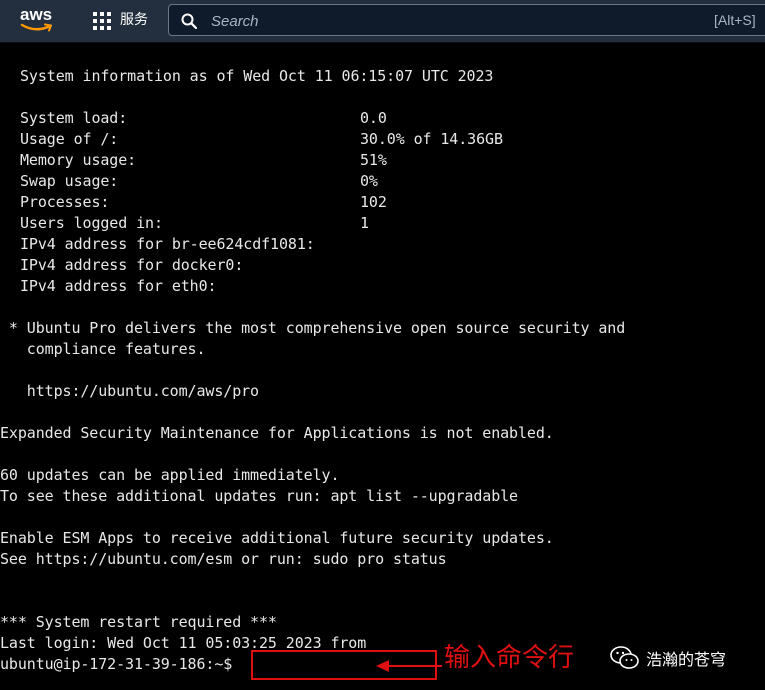  What do you see at coordinates (74, 118) in the screenshot?
I see `stat-label: System load:` at bounding box center [74, 118].